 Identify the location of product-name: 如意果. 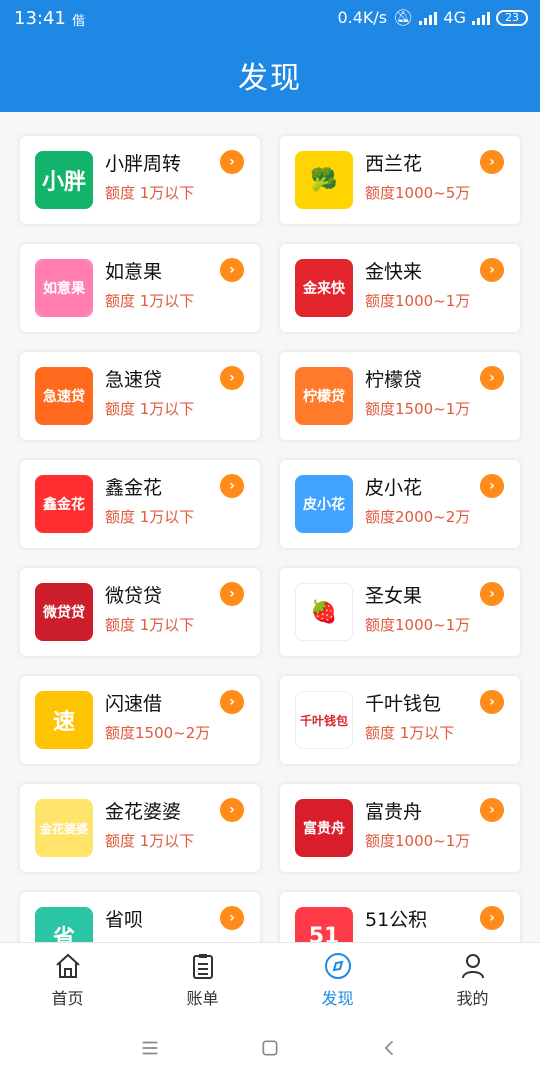
(134, 272).